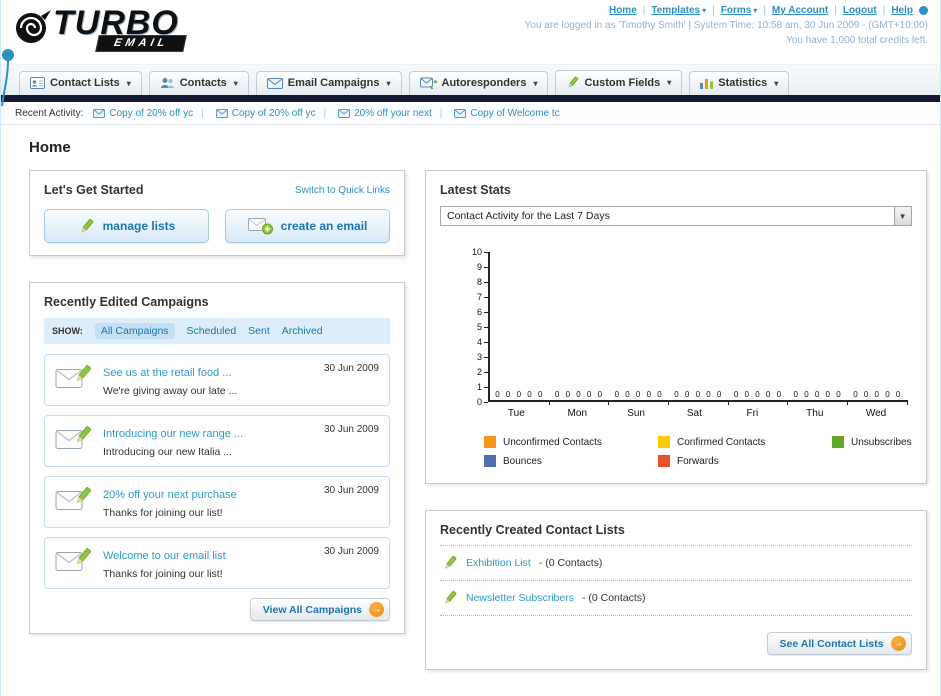  I want to click on legend-item: Bounces, so click(569, 461).